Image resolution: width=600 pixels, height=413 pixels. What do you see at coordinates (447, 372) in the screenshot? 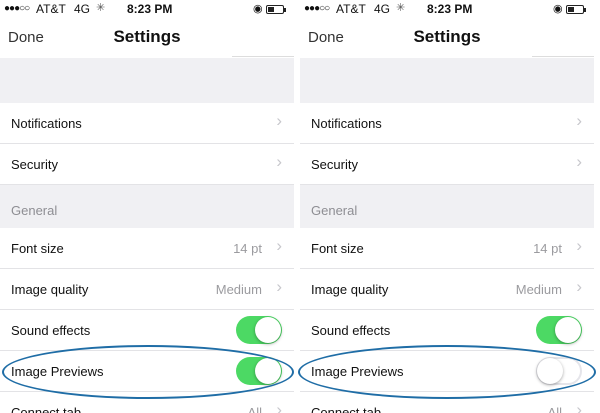
I see `highlight-oval-right` at bounding box center [447, 372].